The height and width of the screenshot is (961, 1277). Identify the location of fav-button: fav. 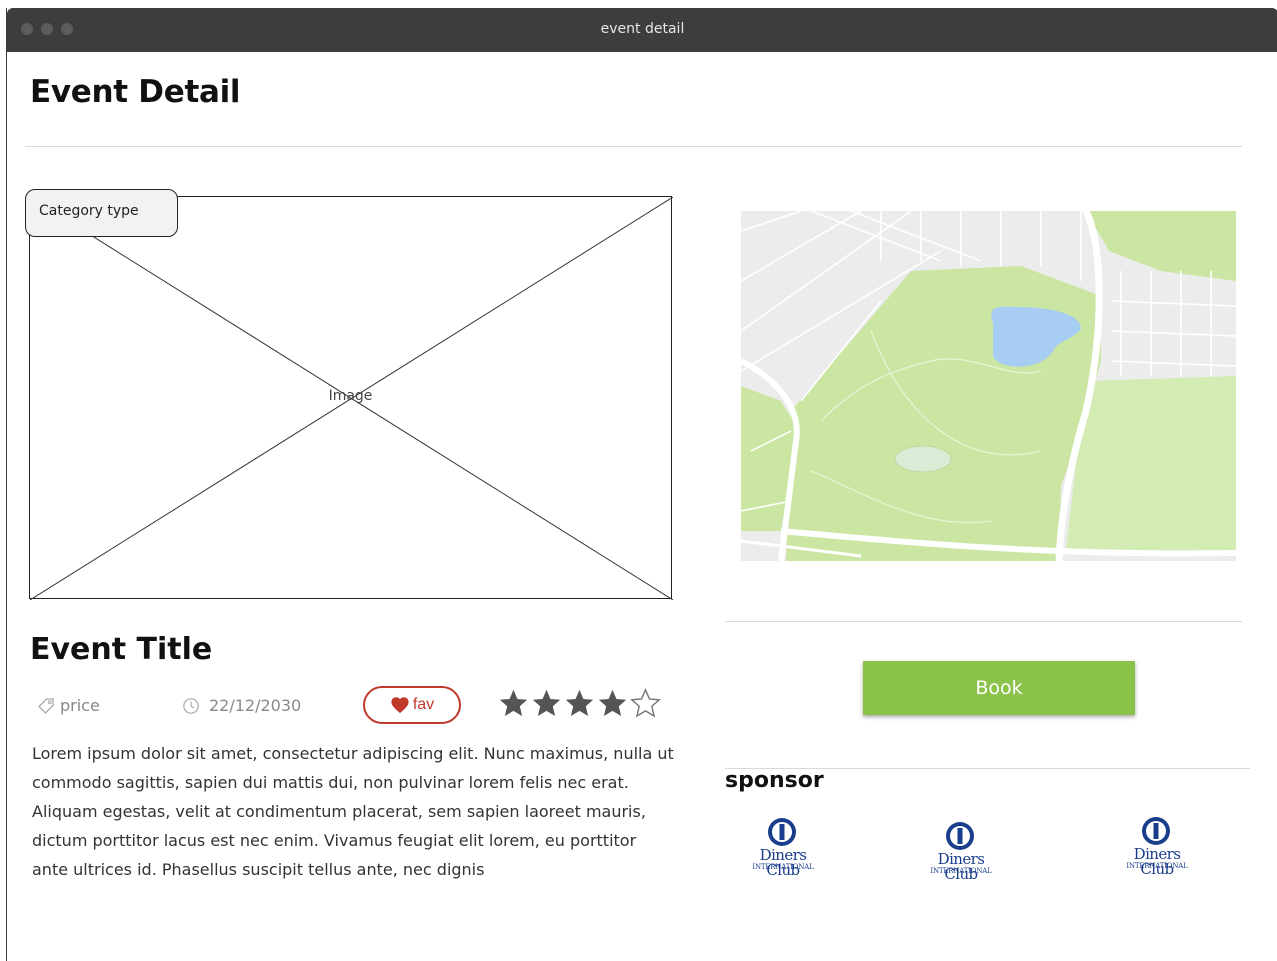
(412, 705).